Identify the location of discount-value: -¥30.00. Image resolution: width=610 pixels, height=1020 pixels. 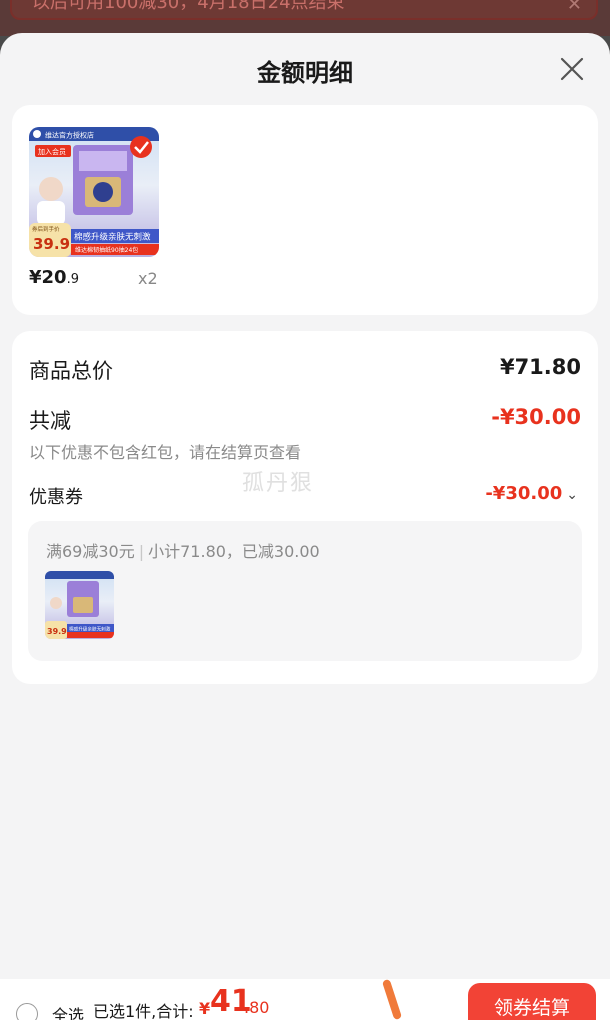
(536, 417).